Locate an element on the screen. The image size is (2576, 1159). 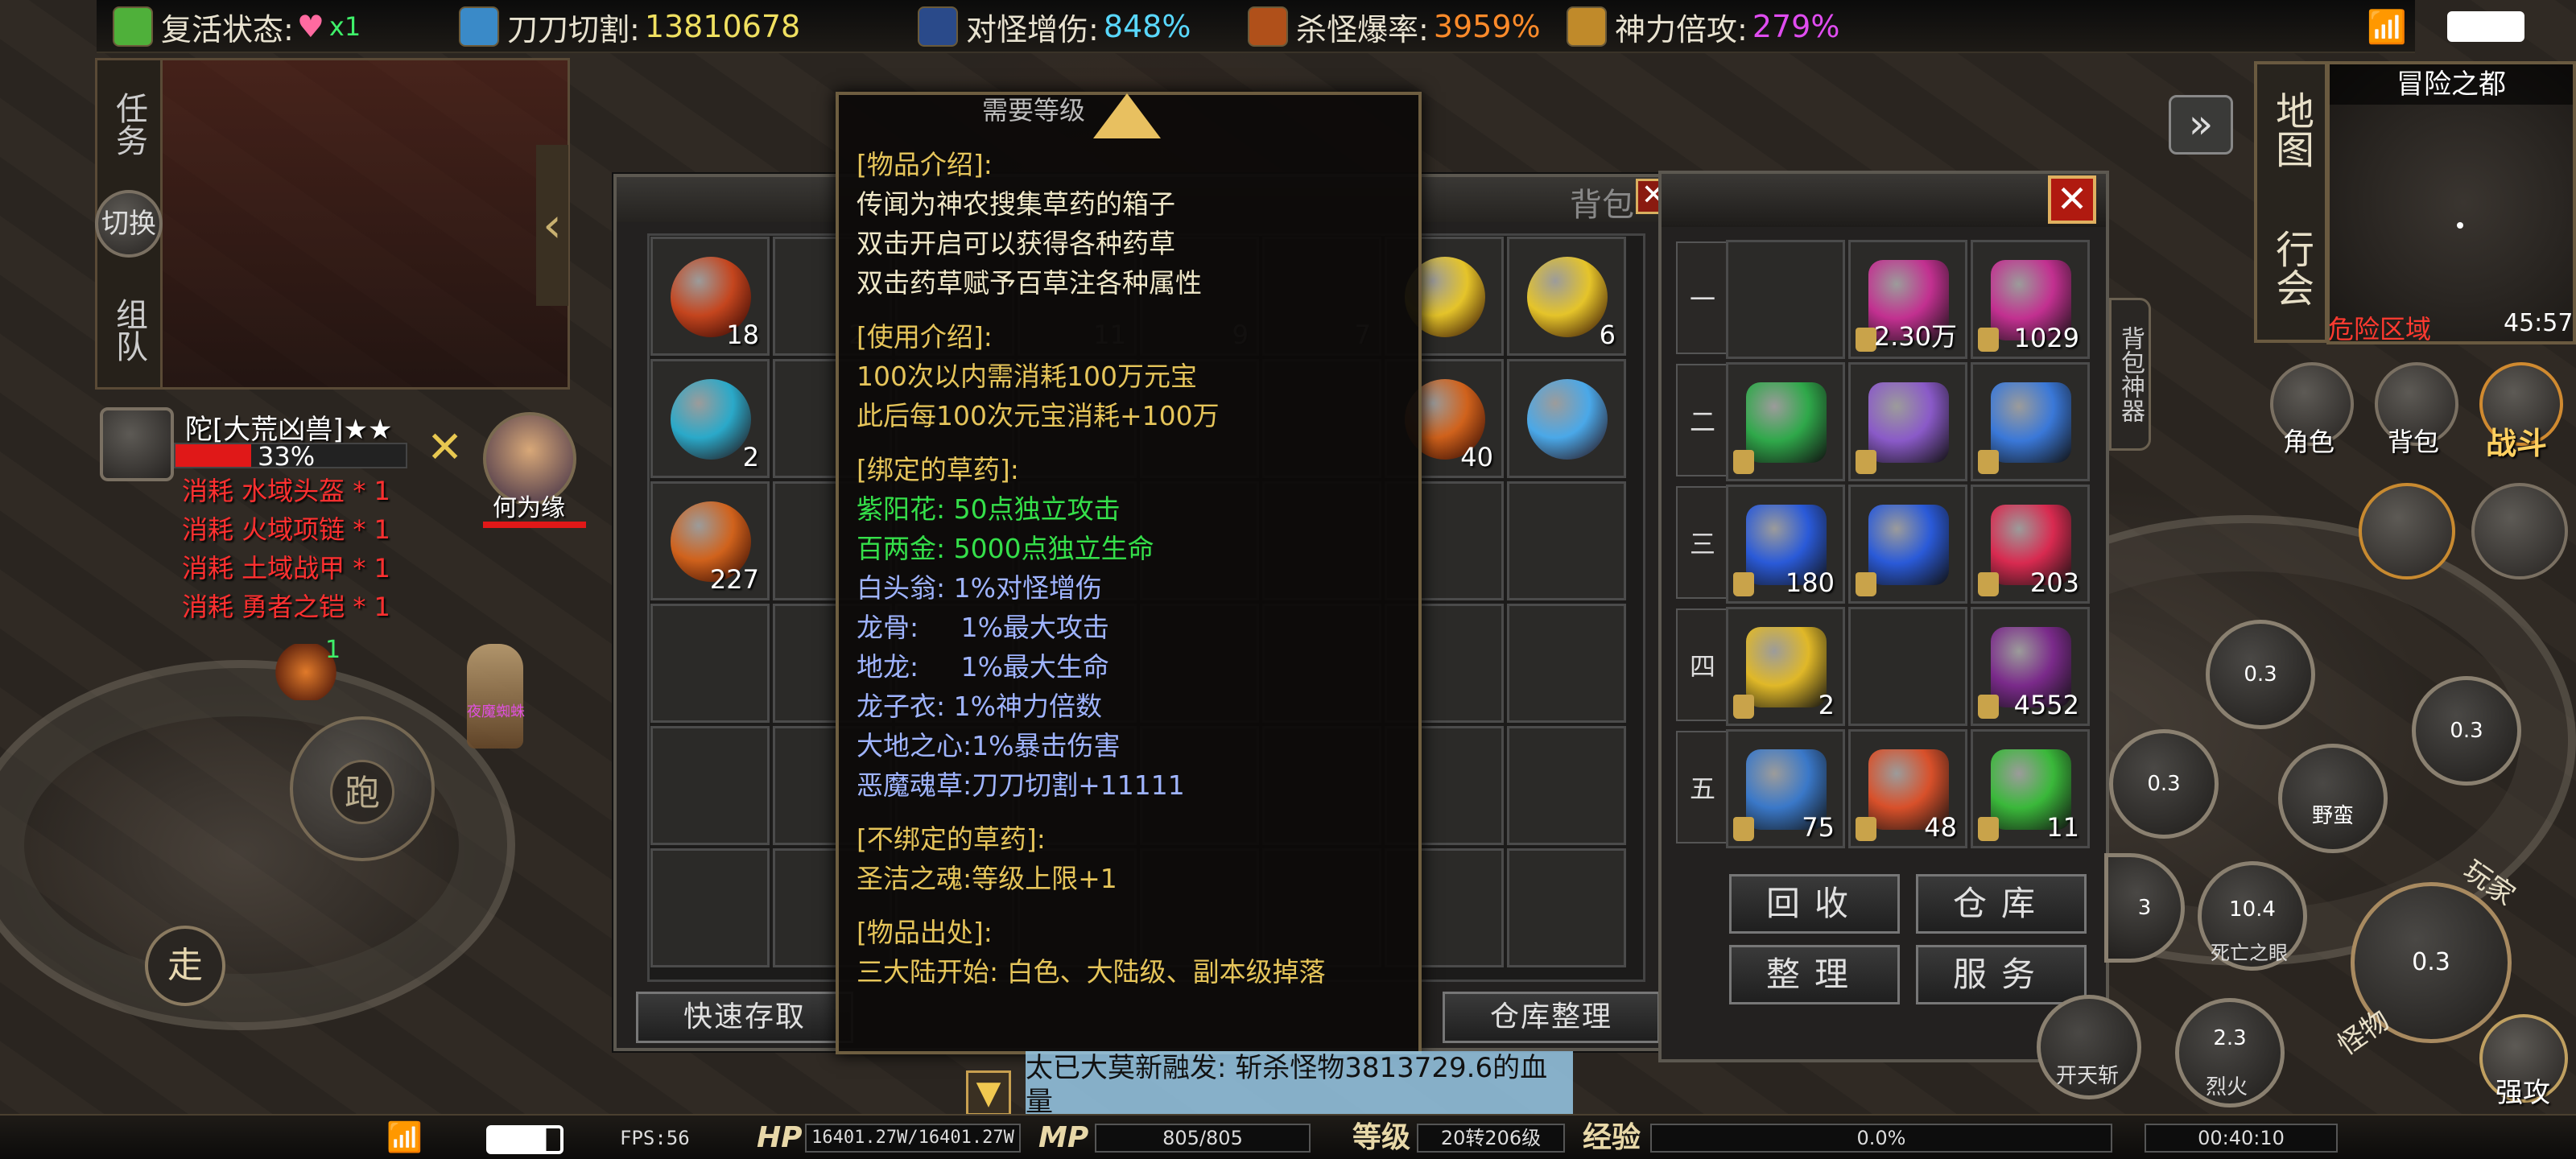
revive-label: 复活状态: is located at coordinates (227, 29).